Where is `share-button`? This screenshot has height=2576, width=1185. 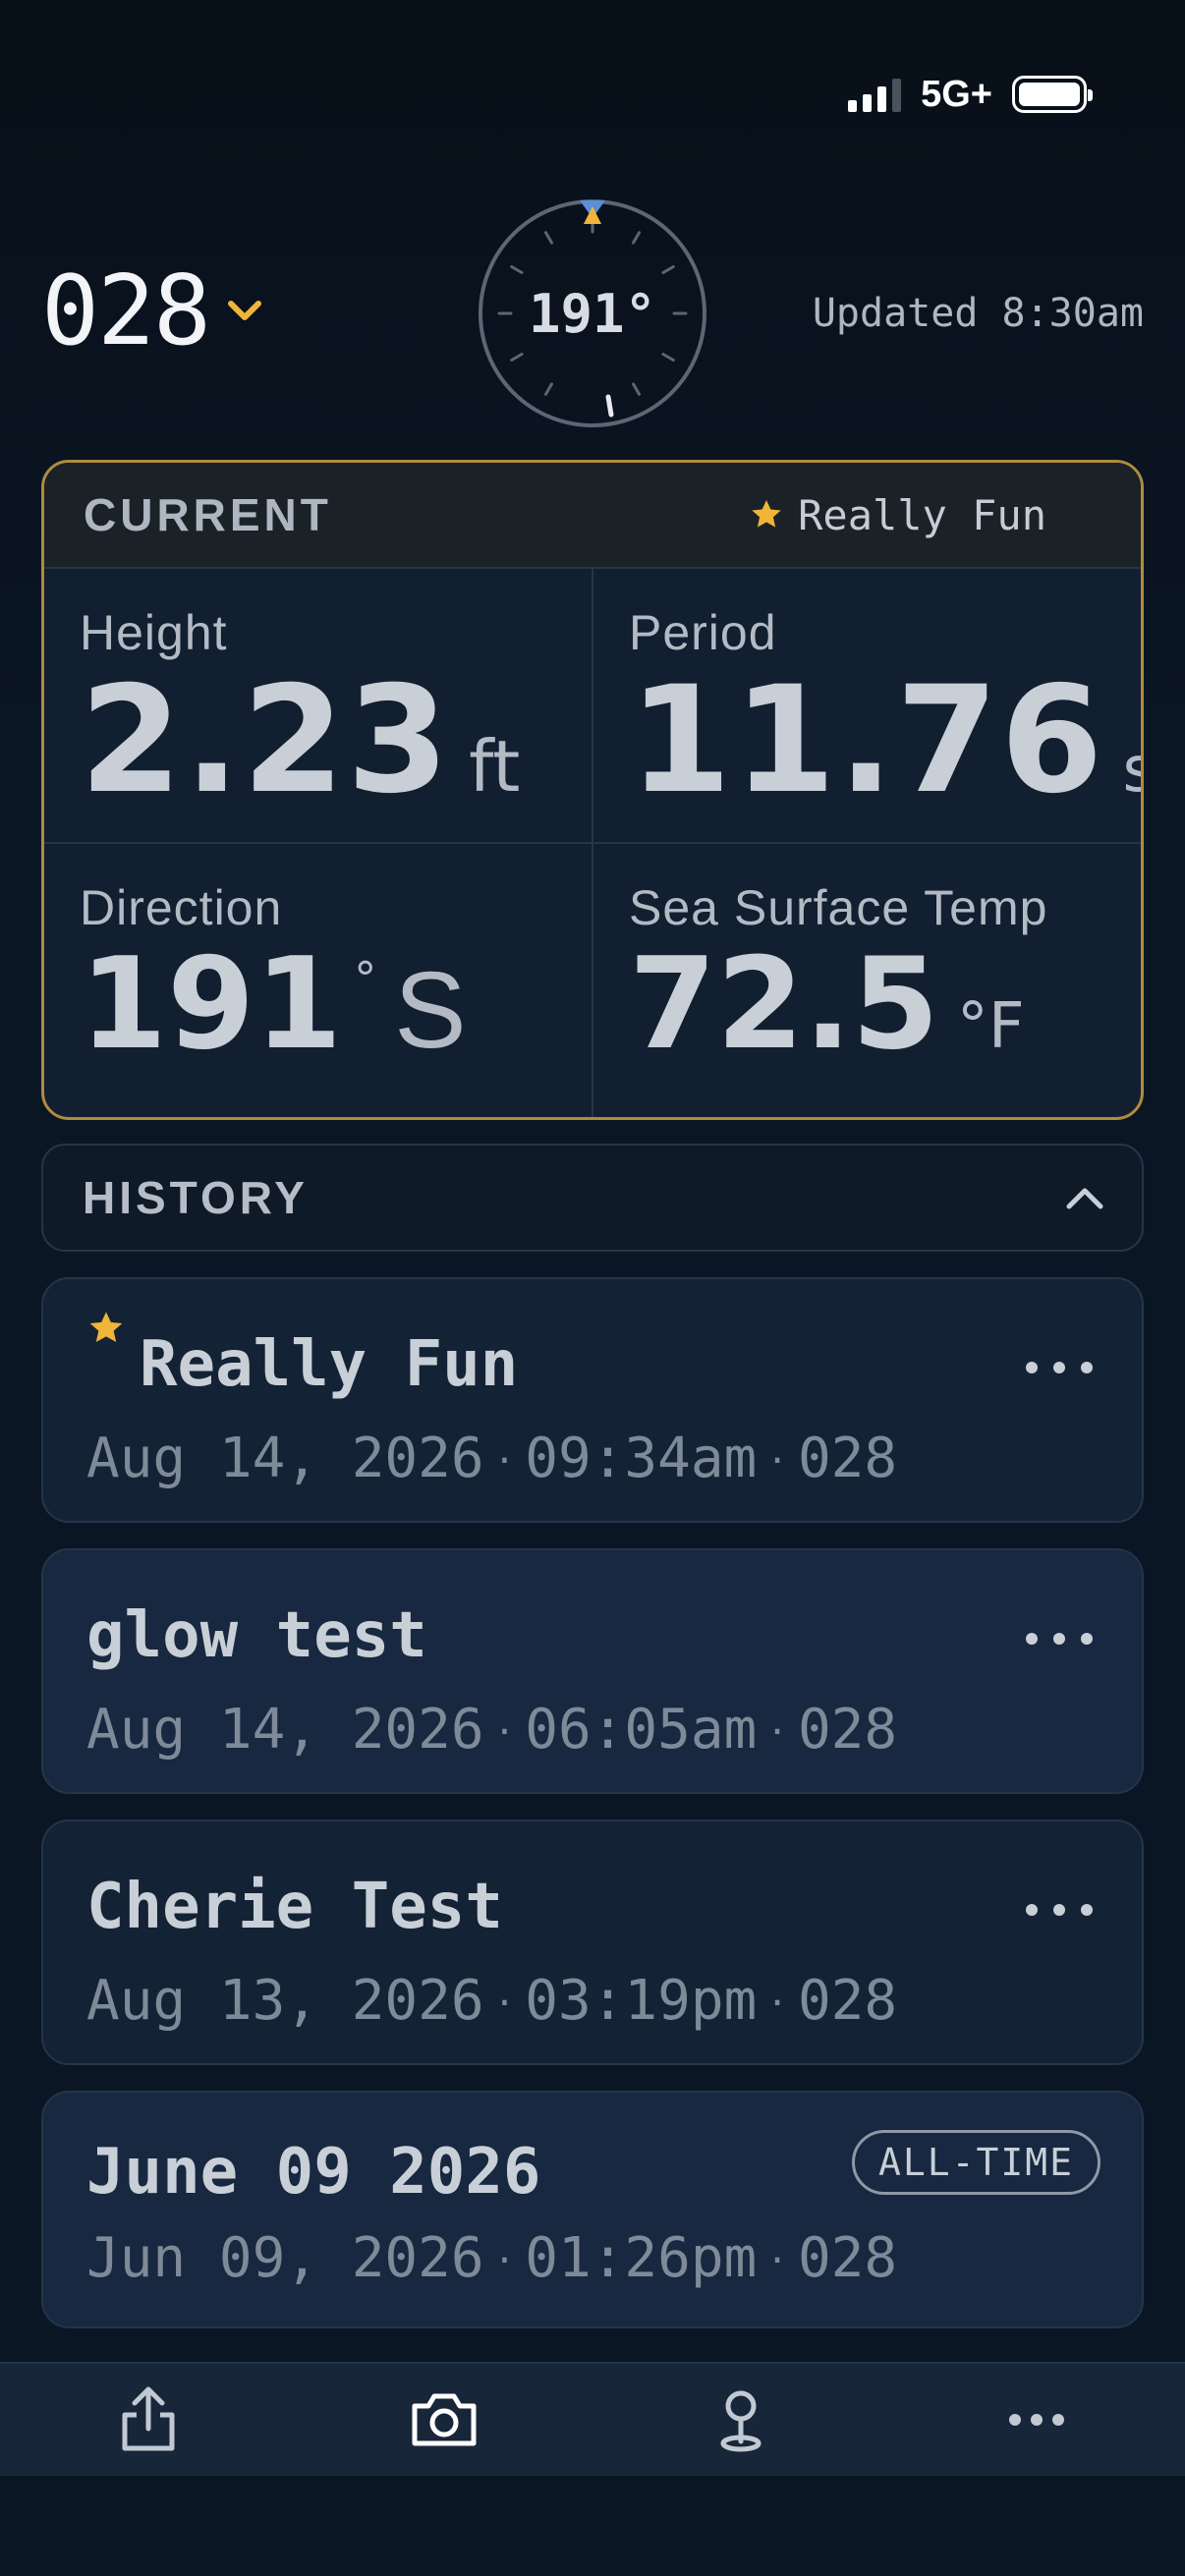 share-button is located at coordinates (148, 2420).